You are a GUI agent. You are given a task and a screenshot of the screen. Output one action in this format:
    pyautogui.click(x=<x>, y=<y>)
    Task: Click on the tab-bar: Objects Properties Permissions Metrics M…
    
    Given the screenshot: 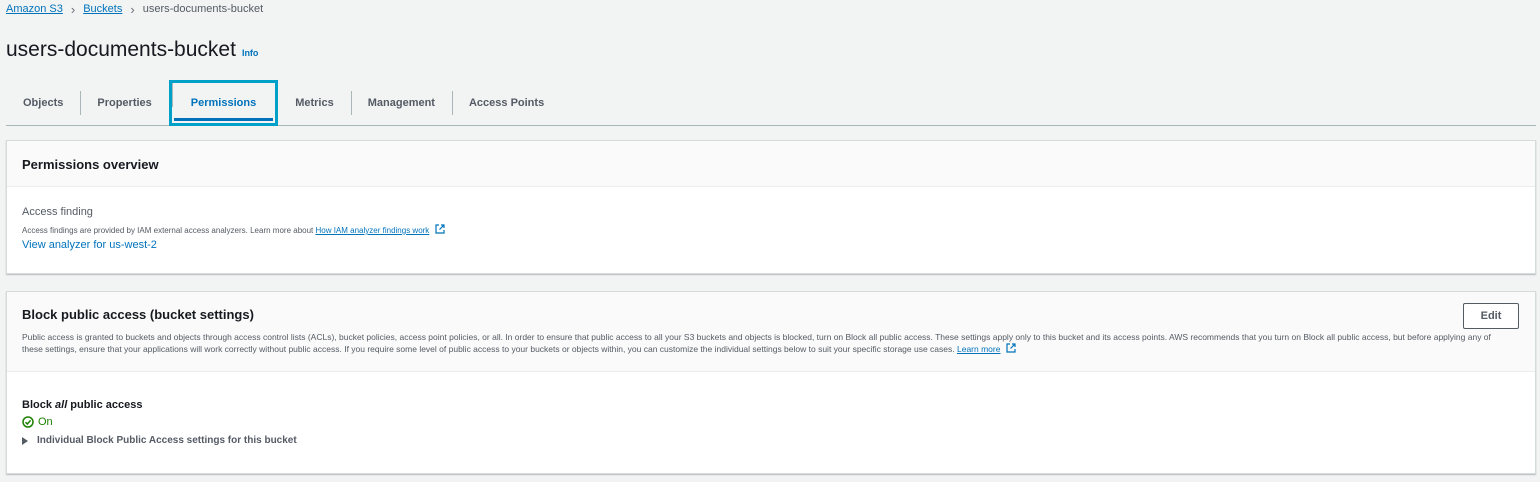 What is the action you would take?
    pyautogui.click(x=771, y=102)
    